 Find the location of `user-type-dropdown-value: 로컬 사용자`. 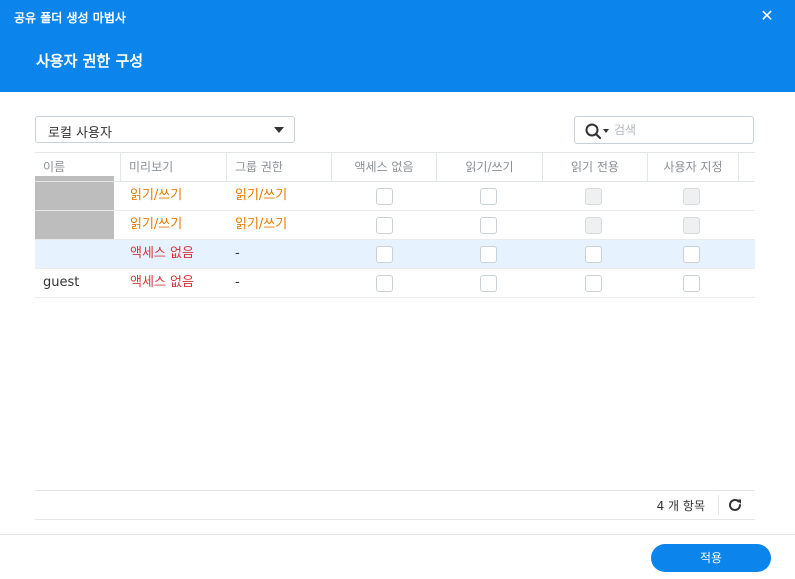

user-type-dropdown-value: 로컬 사용자 is located at coordinates (80, 133).